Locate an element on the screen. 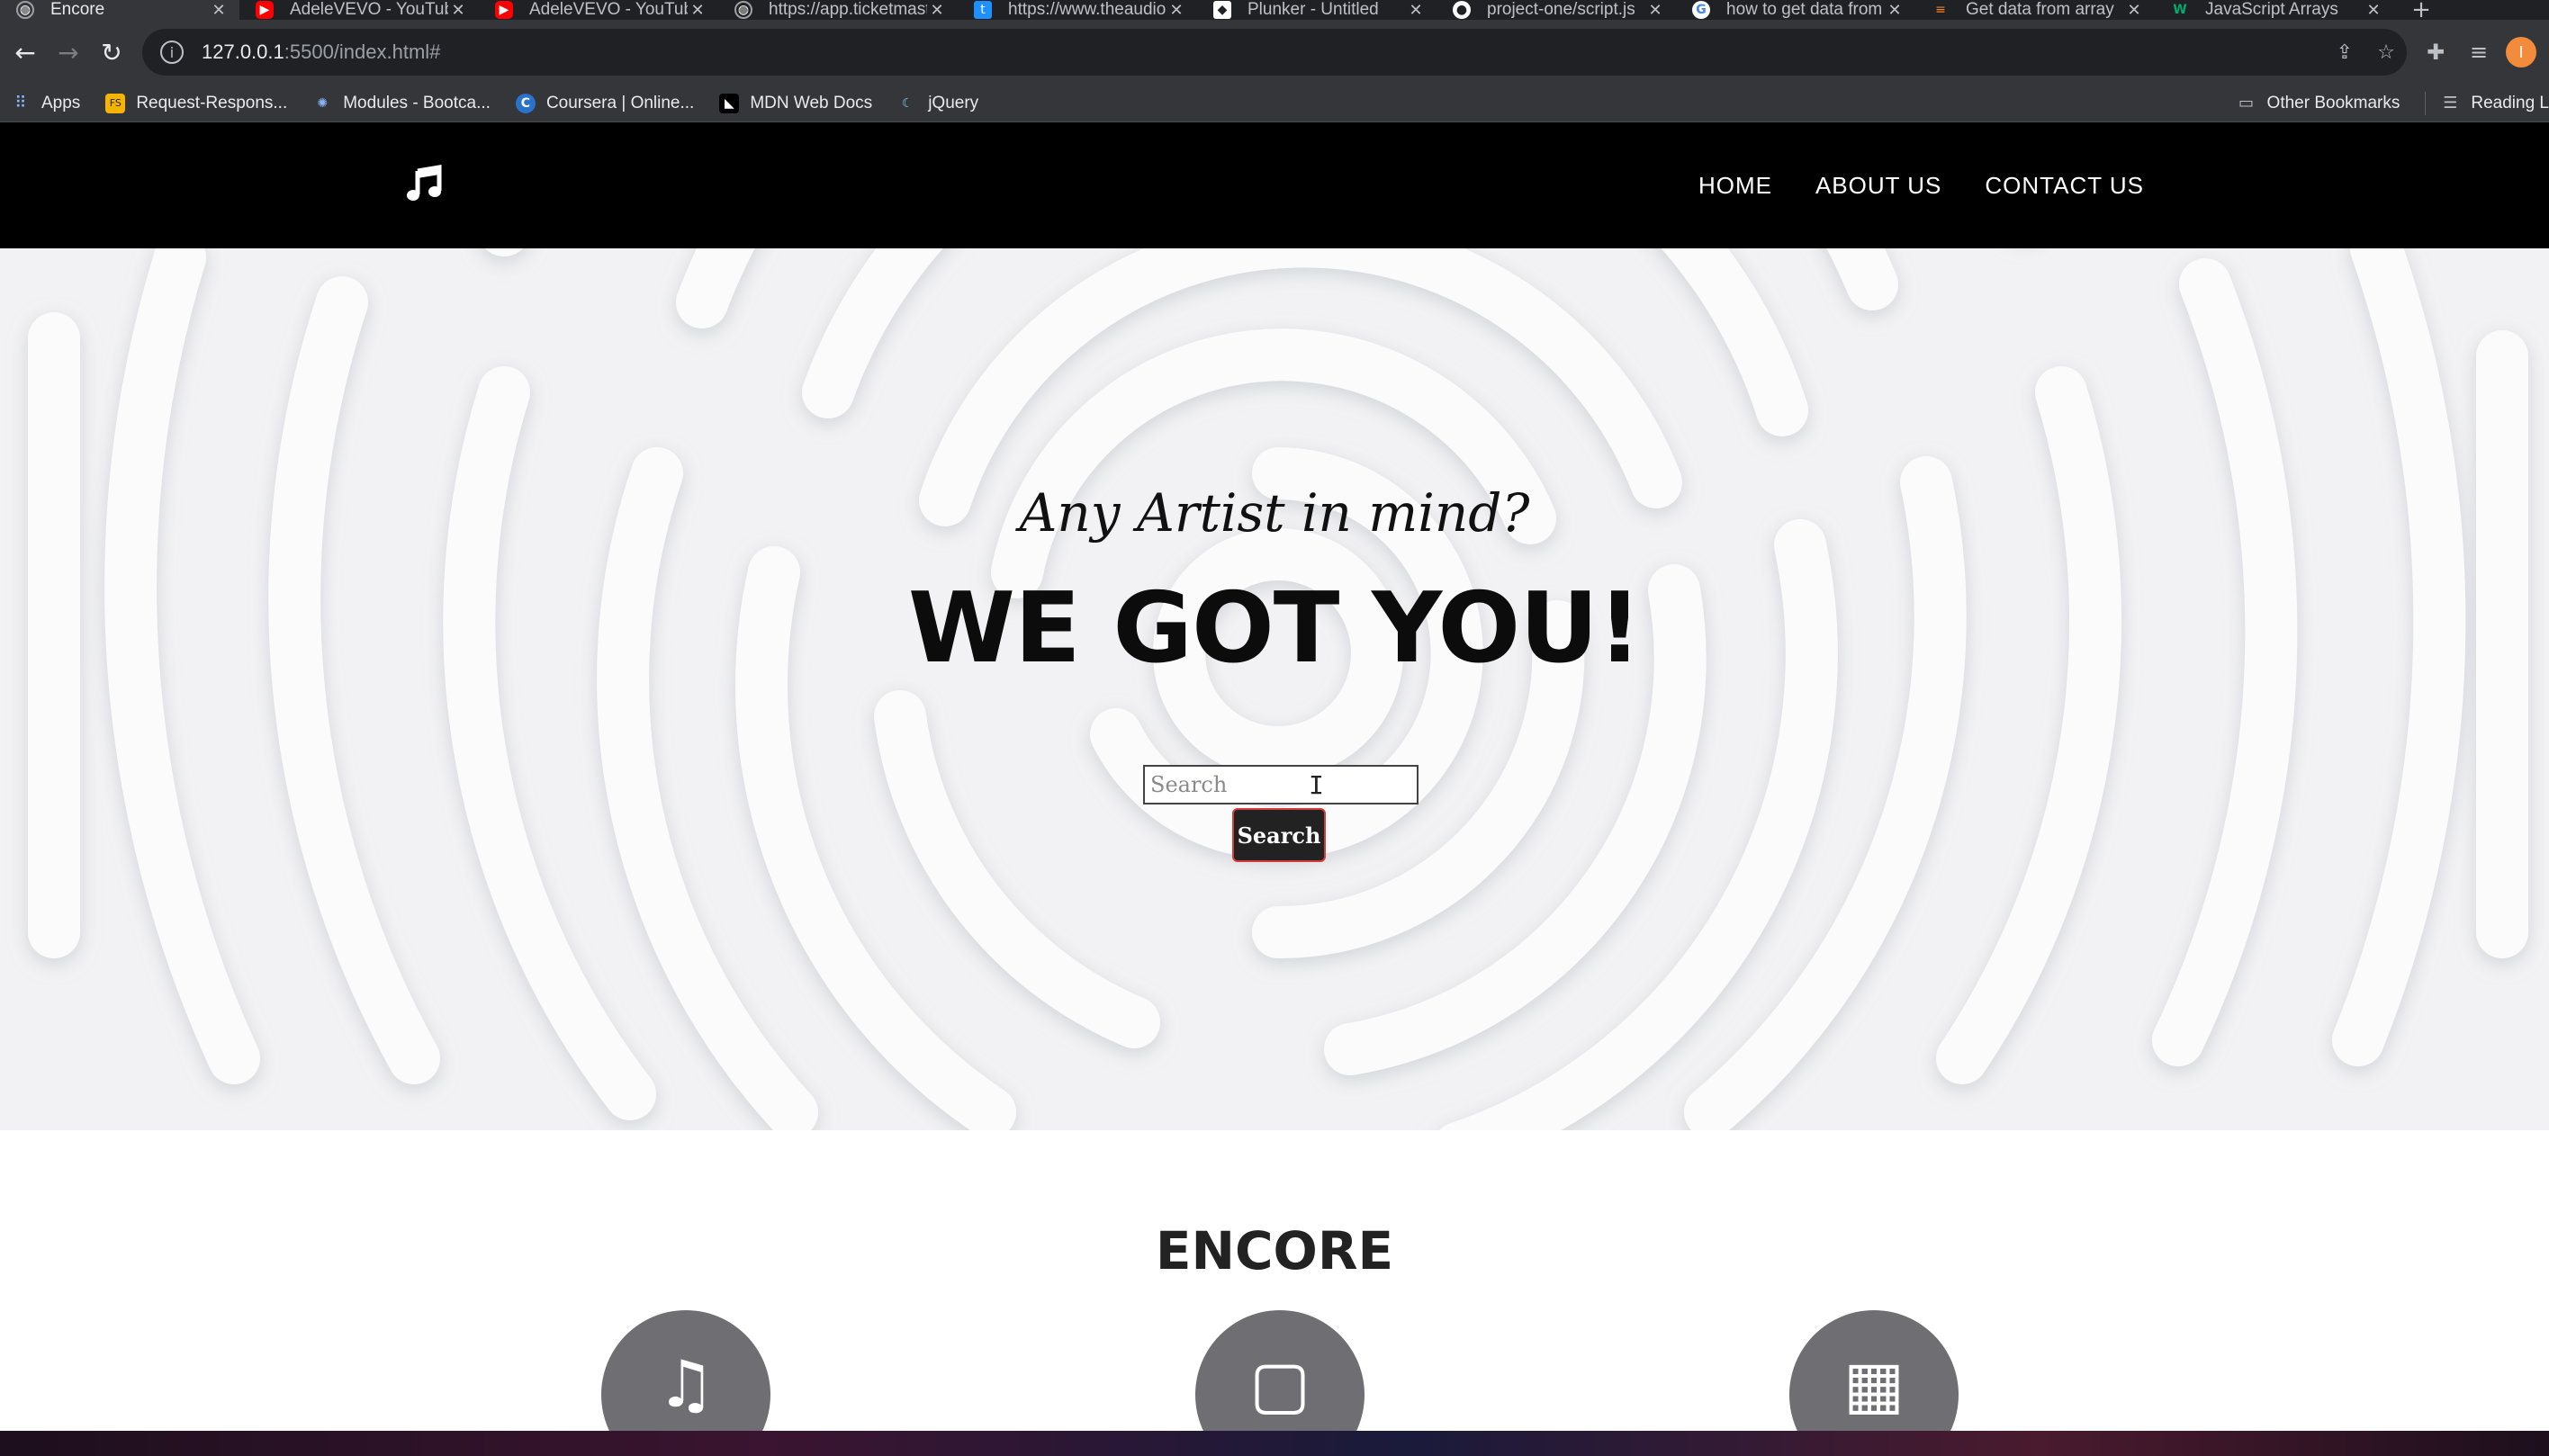 The height and width of the screenshot is (1456, 2549). share-icon: ⇪ is located at coordinates (2344, 52).